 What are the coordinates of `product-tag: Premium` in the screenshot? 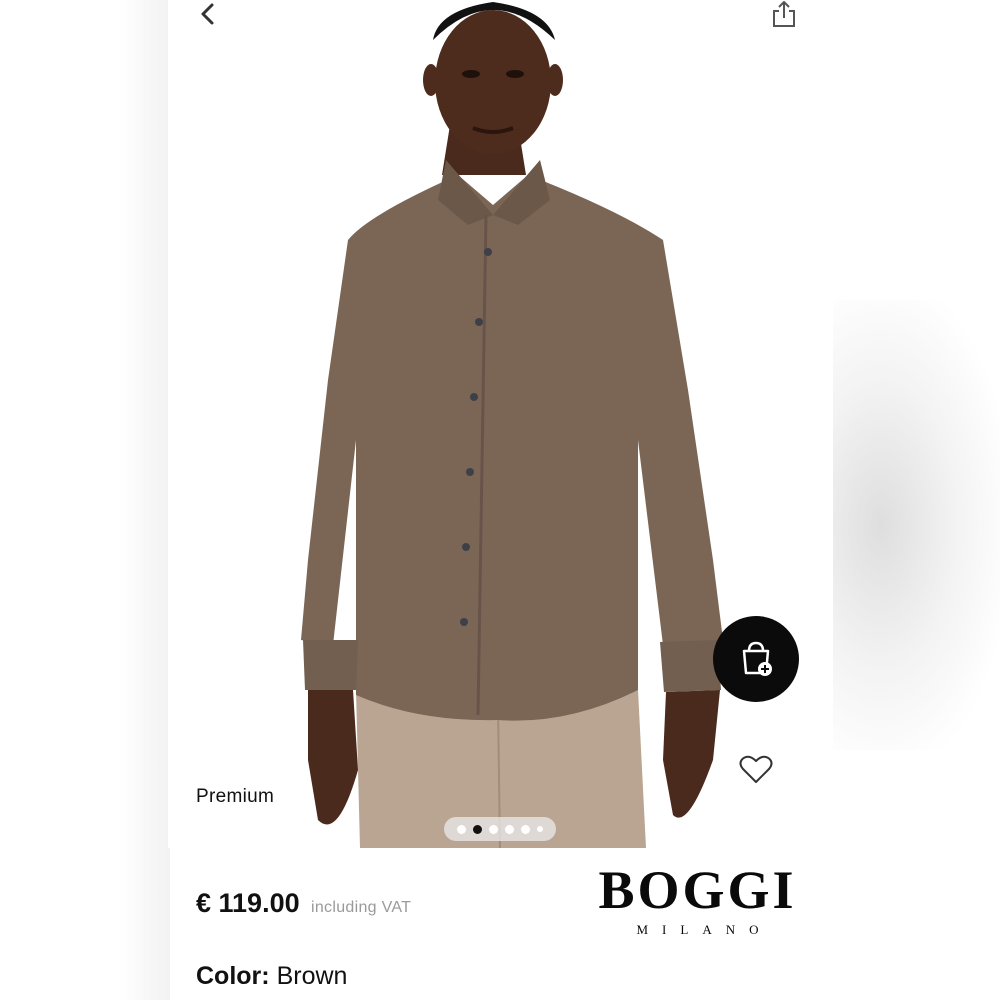 It's located at (235, 796).